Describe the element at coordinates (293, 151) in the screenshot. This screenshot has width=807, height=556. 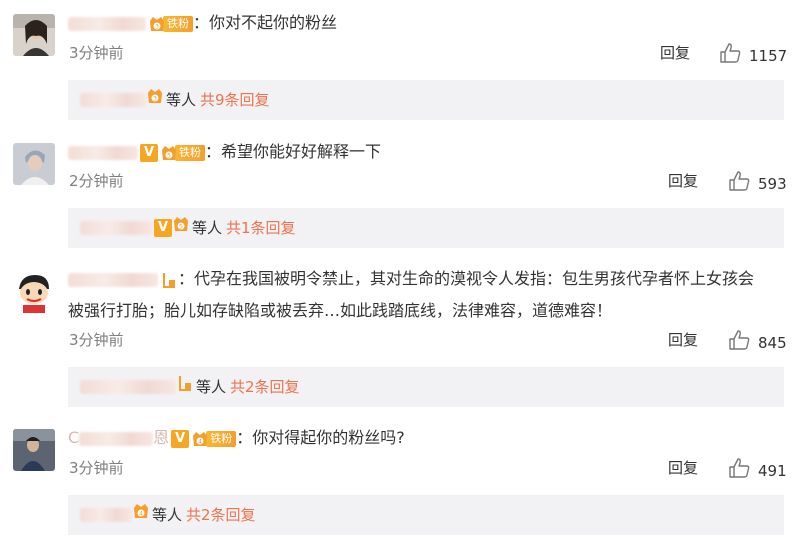
I see `comment-text: ：希望你能好好解释一下` at that location.